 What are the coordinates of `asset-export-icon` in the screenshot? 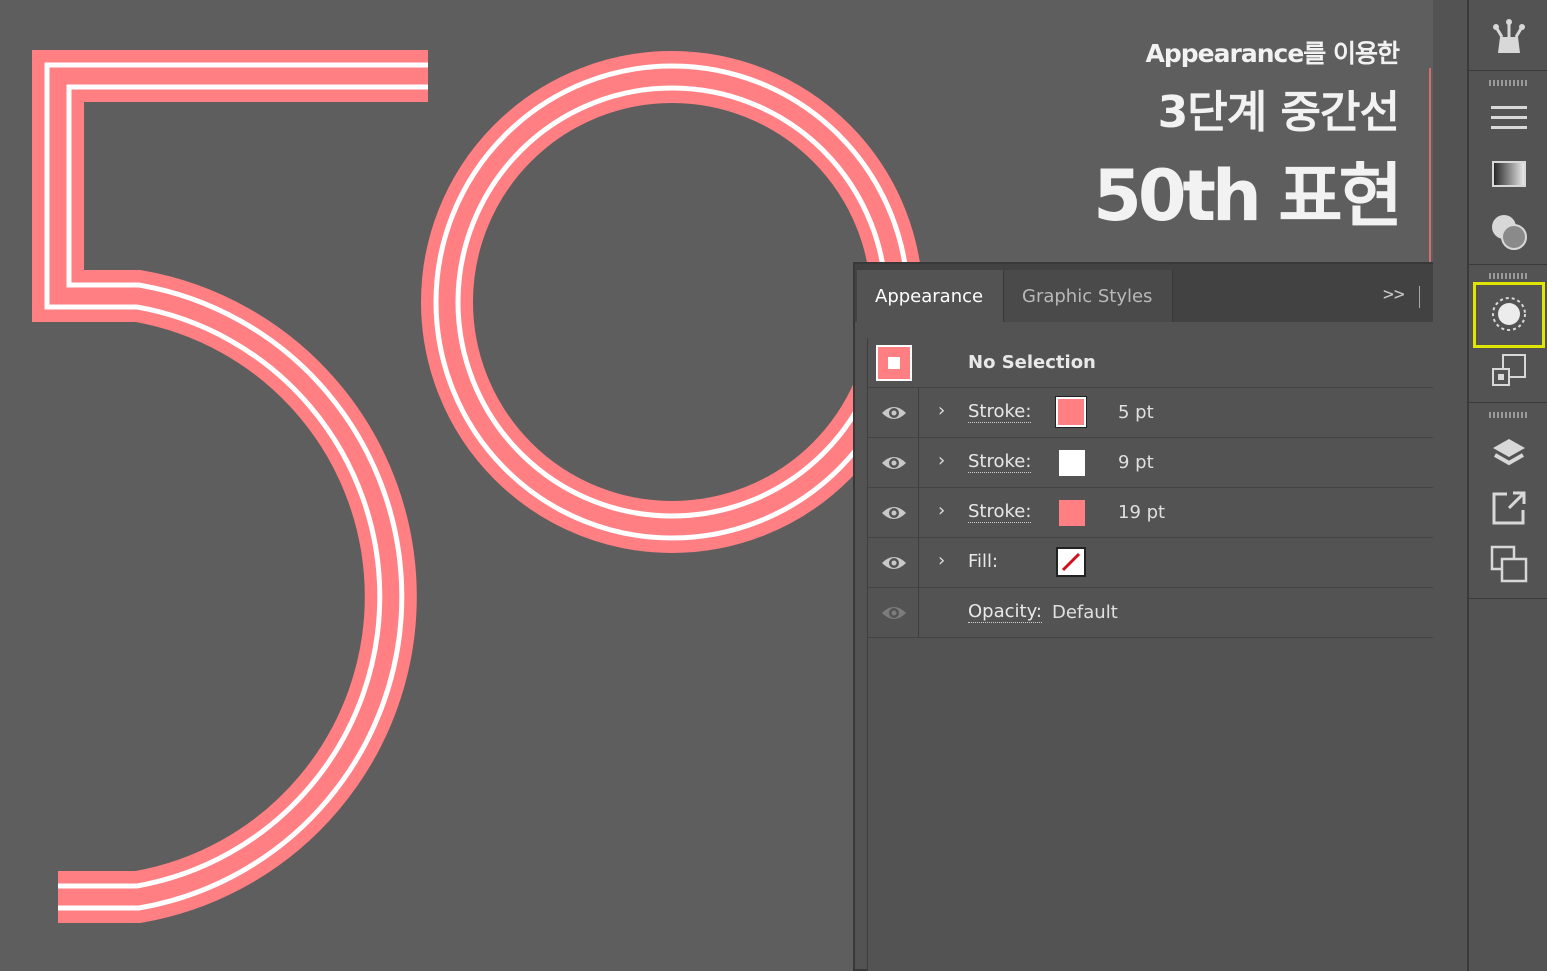 It's located at (1509, 370).